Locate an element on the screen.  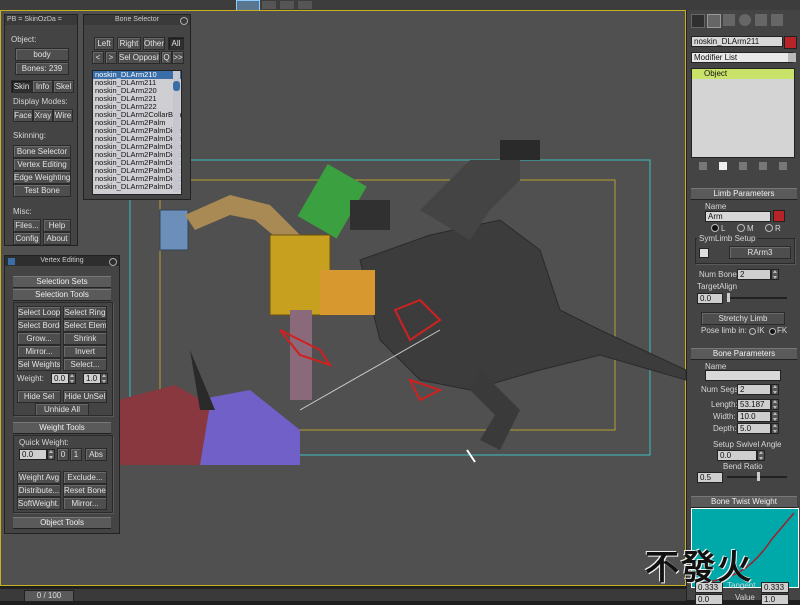
display-wire-button: Wire is located at coordinates (63, 115).